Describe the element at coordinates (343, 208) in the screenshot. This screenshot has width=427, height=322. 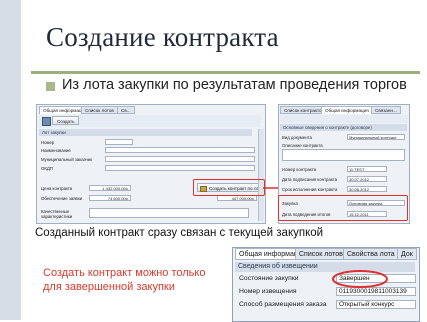
I see `highlight-purchase` at that location.